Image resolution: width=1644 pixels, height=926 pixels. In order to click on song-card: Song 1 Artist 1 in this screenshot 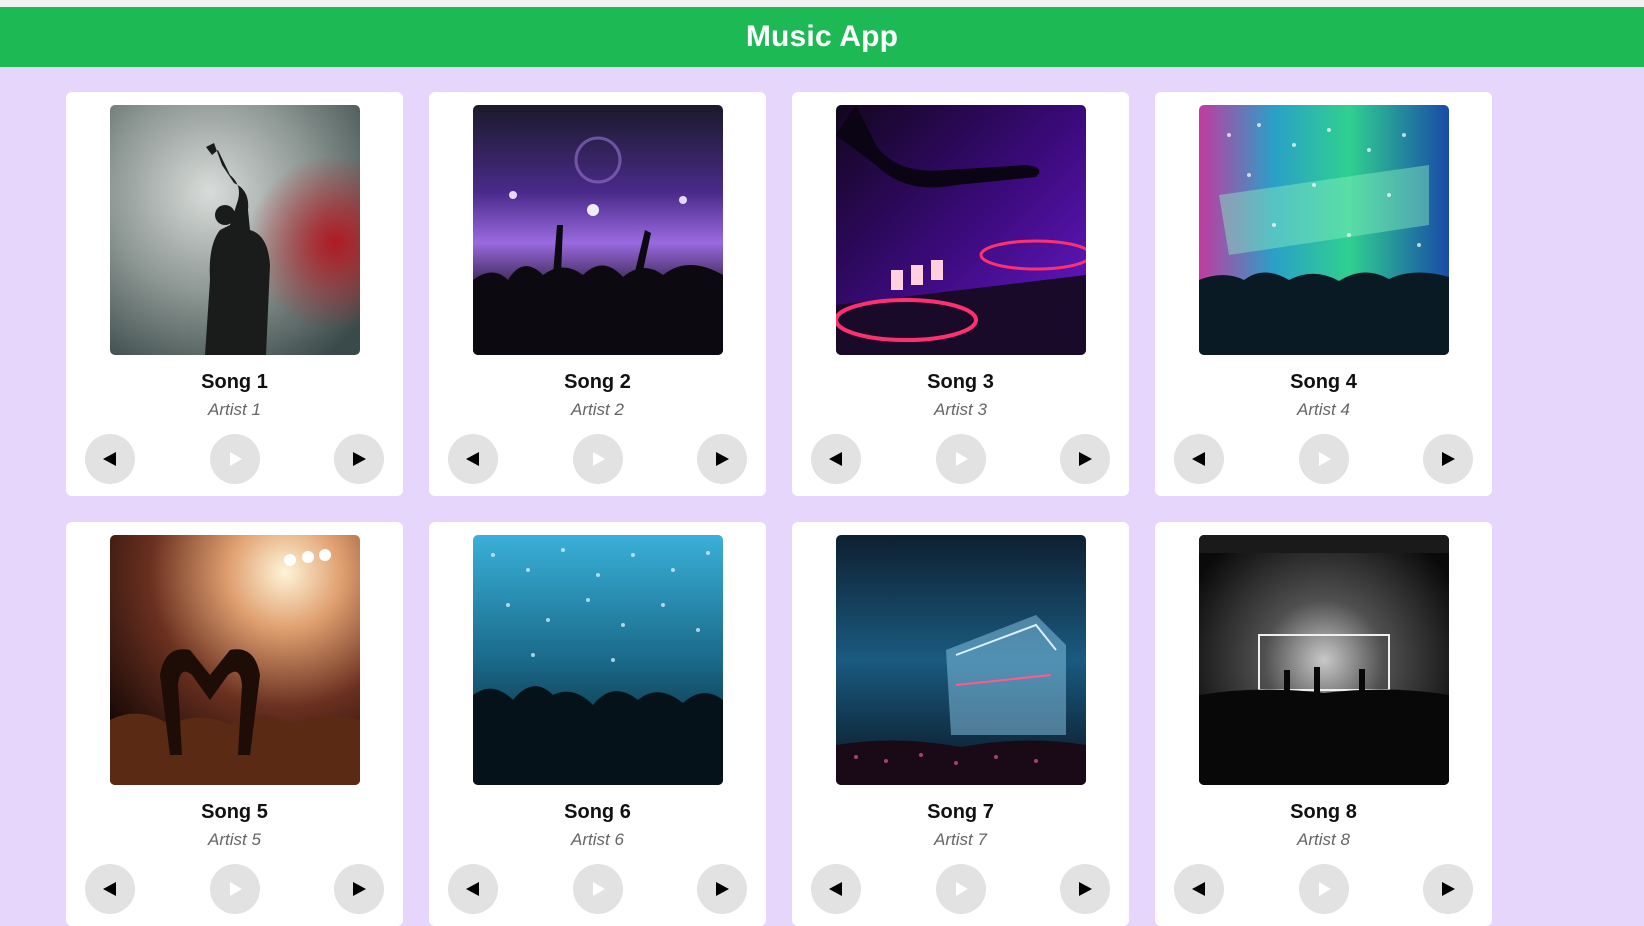, I will do `click(234, 294)`.